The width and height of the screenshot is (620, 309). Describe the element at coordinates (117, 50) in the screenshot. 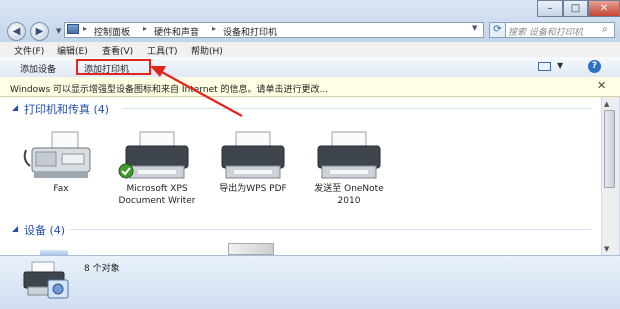

I see `menu-view: 查看(V)` at that location.